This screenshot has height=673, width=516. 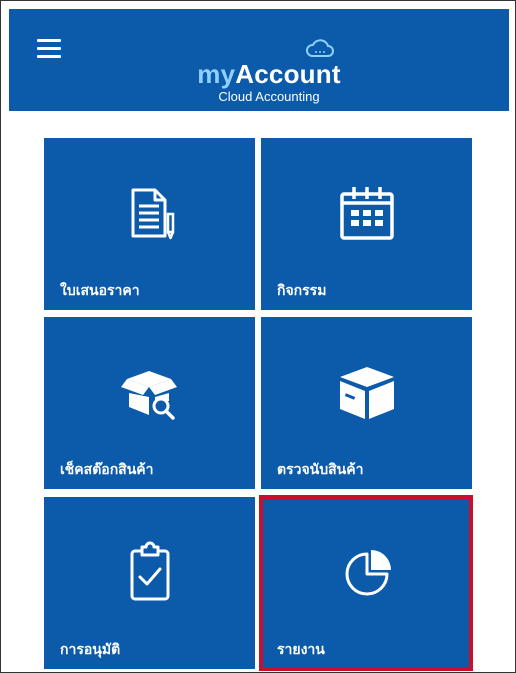 What do you see at coordinates (368, 573) in the screenshot?
I see `pie-chart-icon` at bounding box center [368, 573].